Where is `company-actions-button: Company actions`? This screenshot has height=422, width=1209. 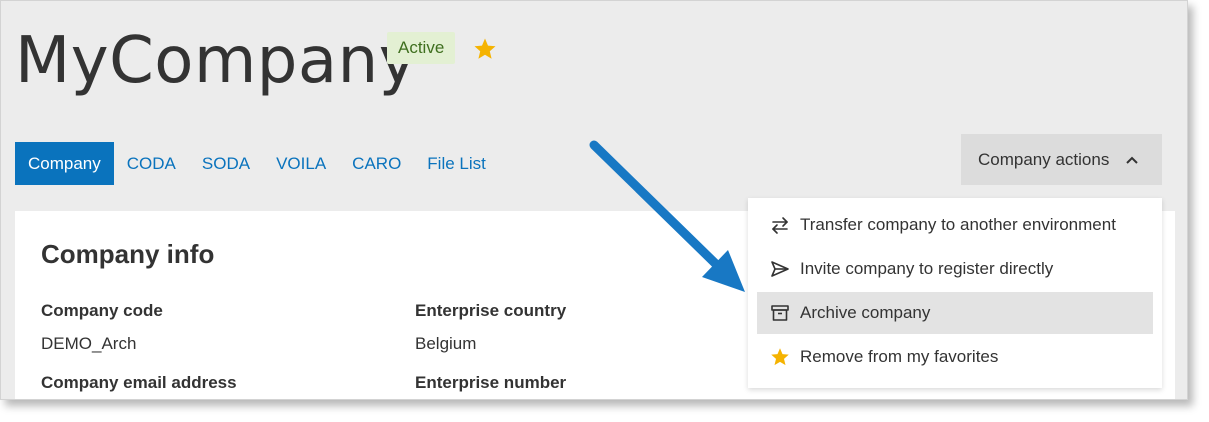
company-actions-button: Company actions is located at coordinates (1061, 159).